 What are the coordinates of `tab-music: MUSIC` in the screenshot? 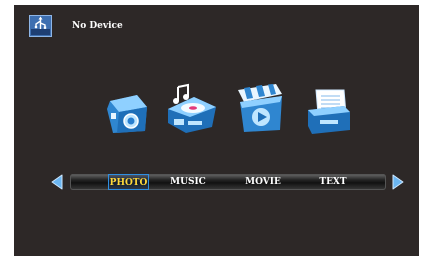 It's located at (188, 182).